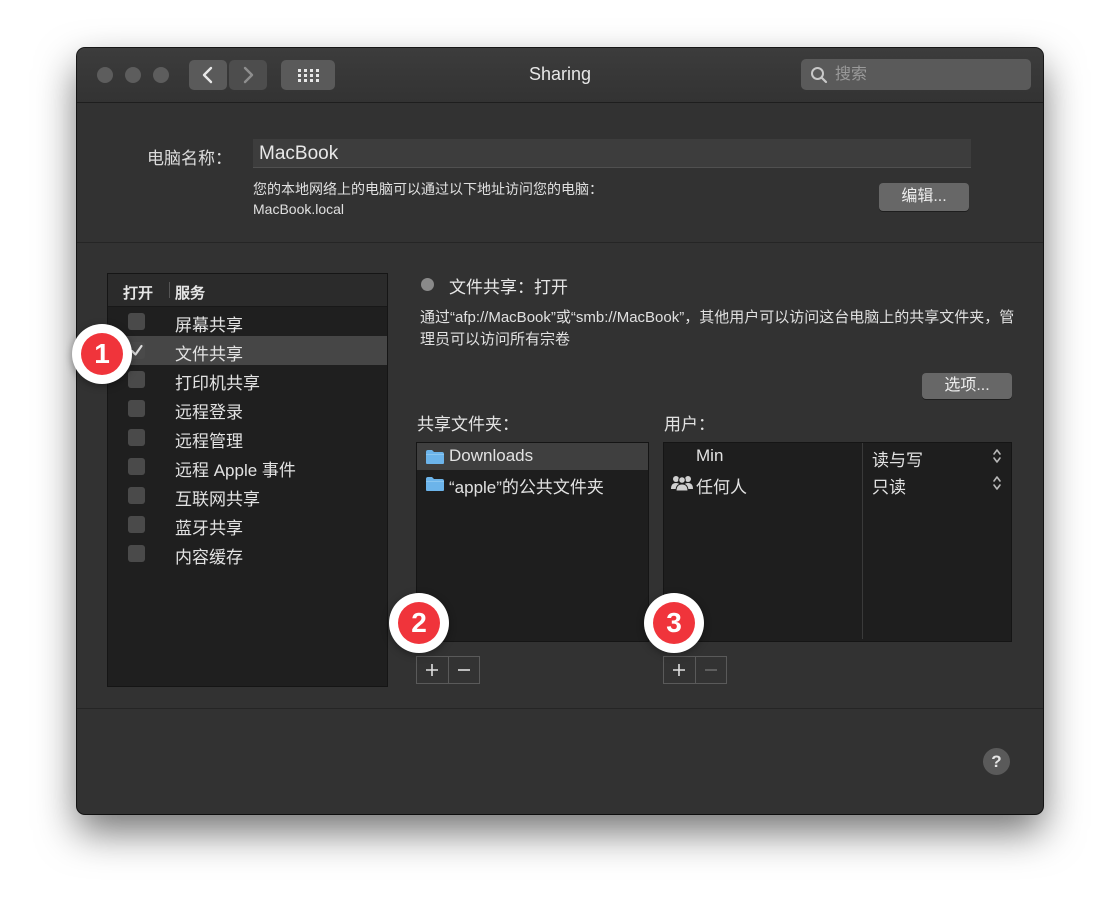  Describe the element at coordinates (247, 321) in the screenshot. I see `service-row-screen-sharing: 屏幕共享` at that location.